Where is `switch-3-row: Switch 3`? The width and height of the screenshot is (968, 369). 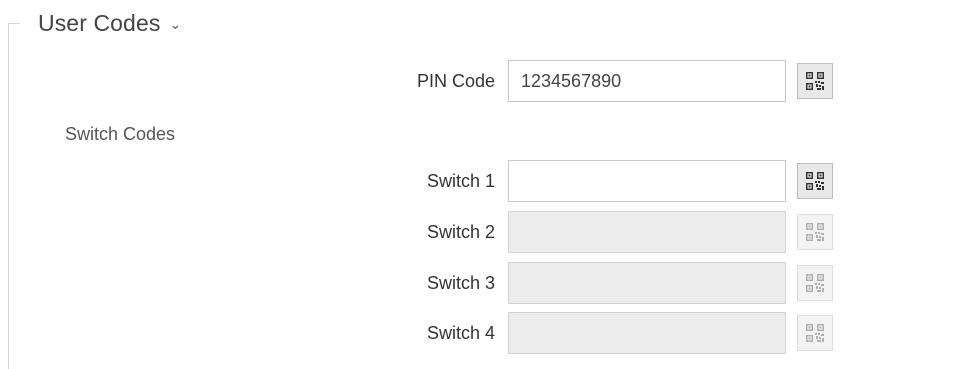 switch-3-row: Switch 3 is located at coordinates (484, 283).